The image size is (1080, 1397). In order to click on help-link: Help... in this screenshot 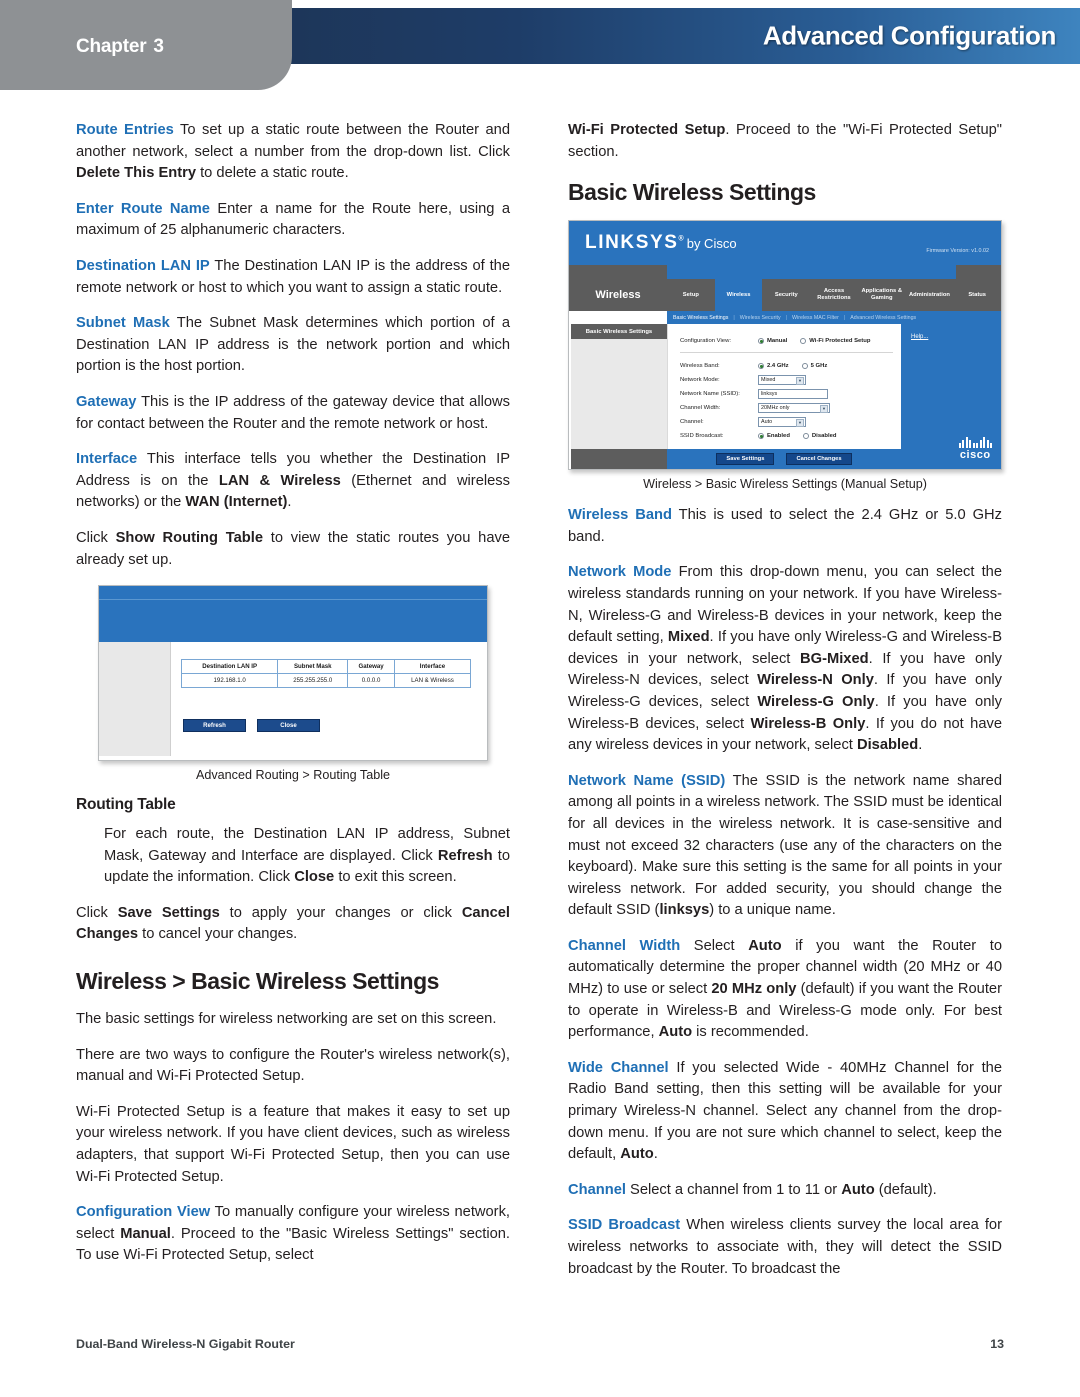, I will do `click(919, 337)`.